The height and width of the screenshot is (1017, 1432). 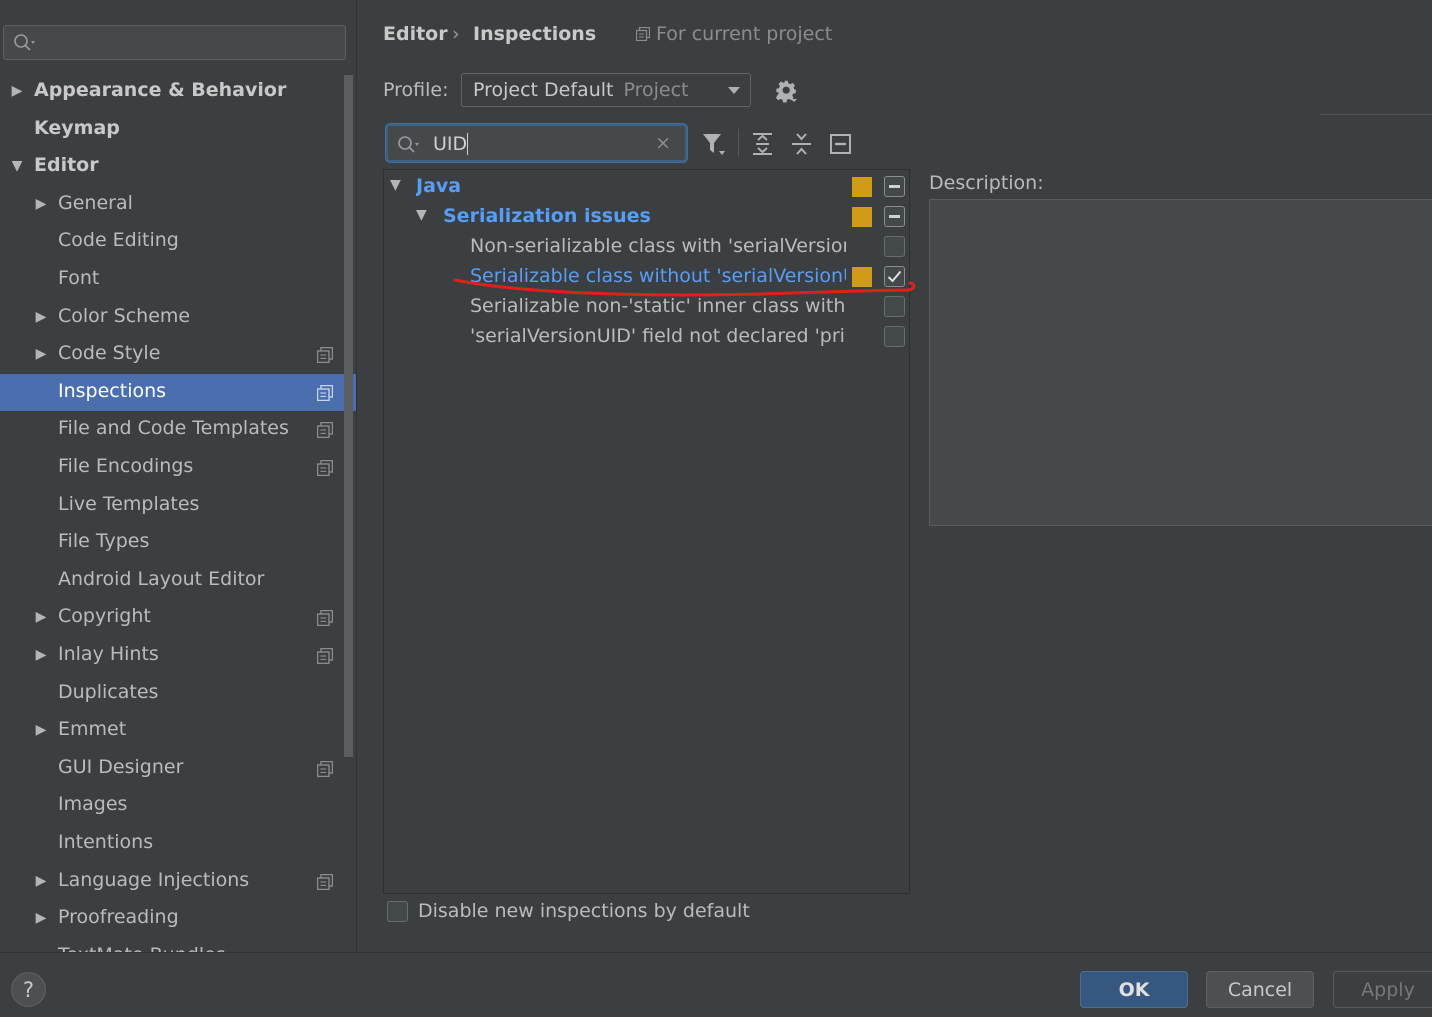 What do you see at coordinates (178, 843) in the screenshot?
I see `sidebar-item: Intentions` at bounding box center [178, 843].